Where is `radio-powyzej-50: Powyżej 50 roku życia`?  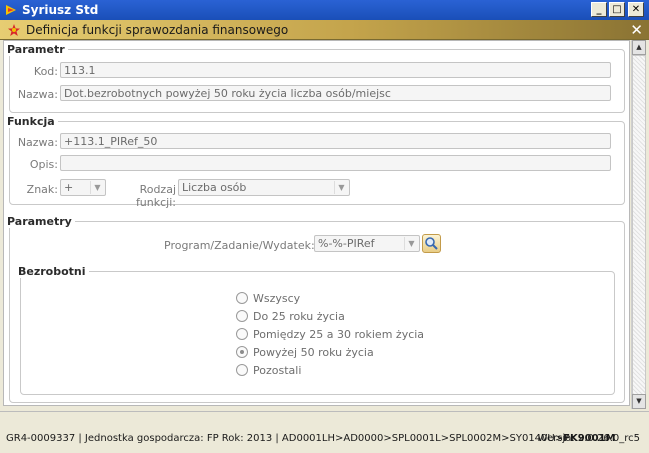 radio-powyzej-50: Powyżej 50 roku życia is located at coordinates (336, 353).